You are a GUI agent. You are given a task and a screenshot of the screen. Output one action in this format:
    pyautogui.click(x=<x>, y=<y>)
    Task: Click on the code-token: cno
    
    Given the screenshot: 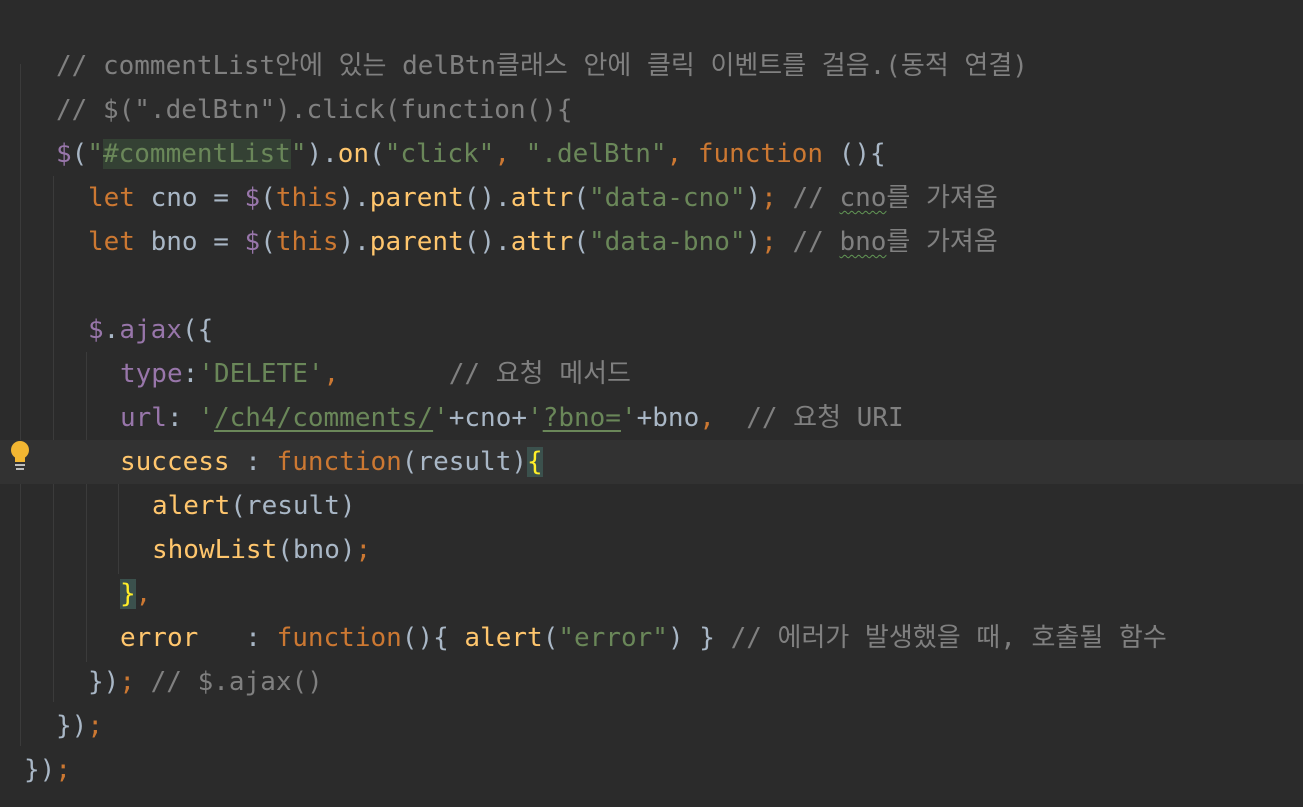 What is the action you would take?
    pyautogui.click(x=863, y=198)
    